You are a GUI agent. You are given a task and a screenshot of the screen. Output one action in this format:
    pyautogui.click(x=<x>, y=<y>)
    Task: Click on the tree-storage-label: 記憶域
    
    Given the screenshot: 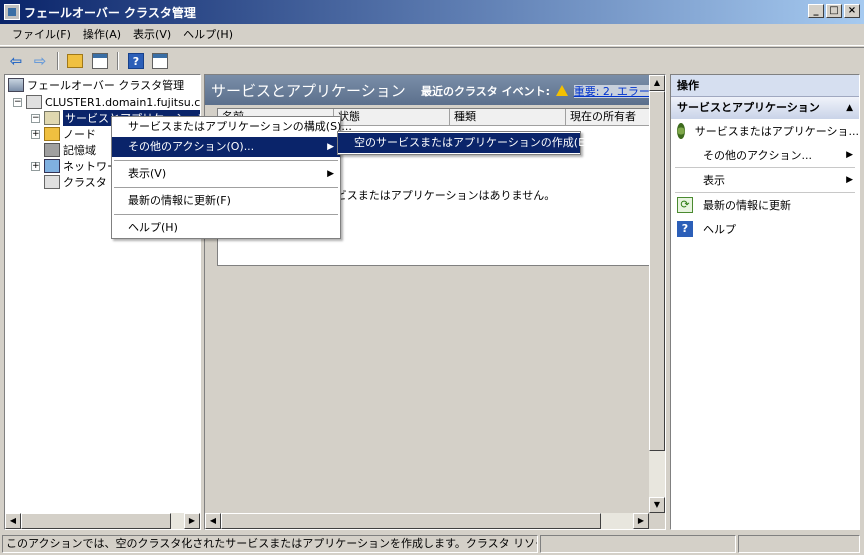 What is the action you would take?
    pyautogui.click(x=79, y=150)
    